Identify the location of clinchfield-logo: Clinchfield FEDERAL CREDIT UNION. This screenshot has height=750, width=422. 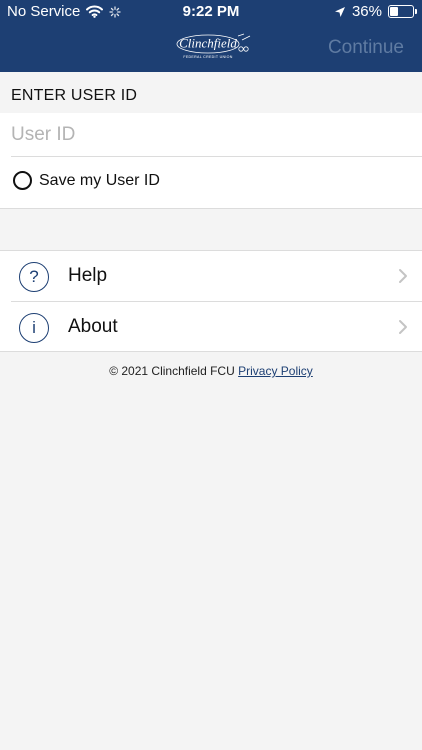
(213, 46).